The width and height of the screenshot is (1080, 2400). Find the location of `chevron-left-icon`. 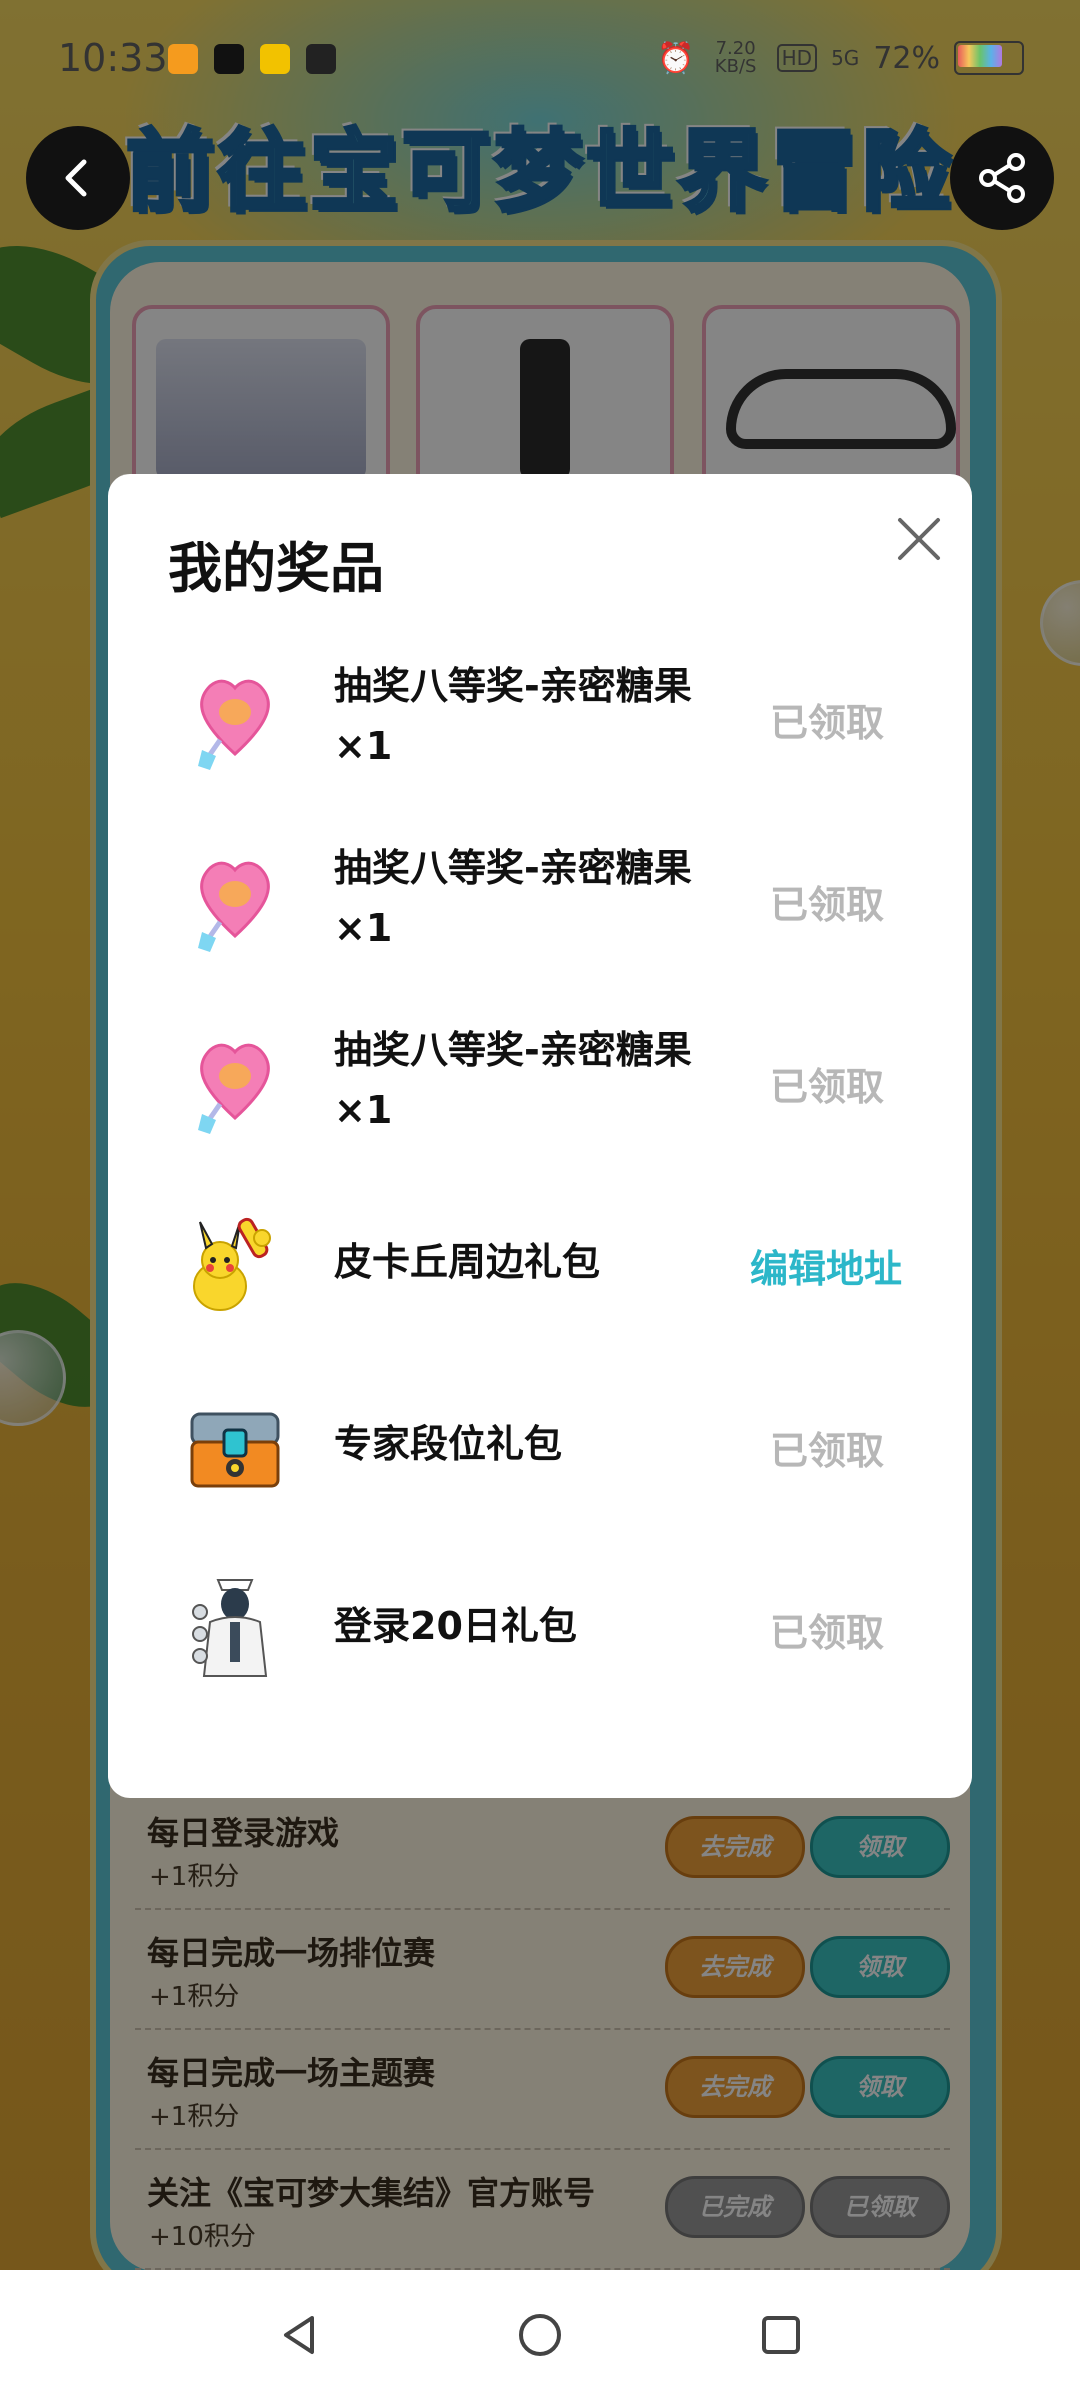

chevron-left-icon is located at coordinates (76, 178).